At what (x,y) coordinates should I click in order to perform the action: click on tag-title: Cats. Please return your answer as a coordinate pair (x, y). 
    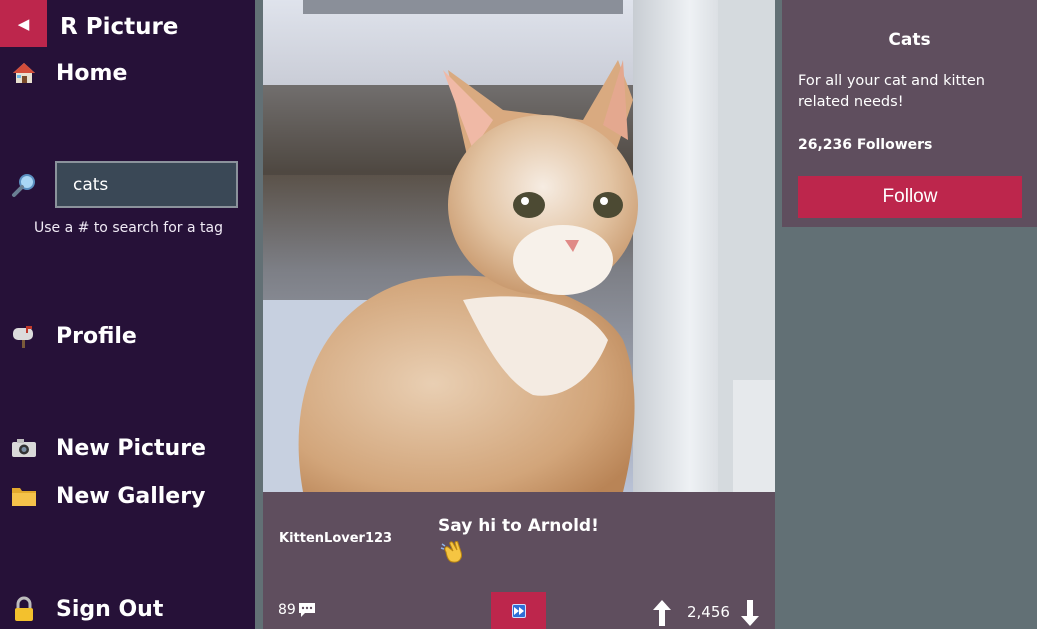
    Looking at the image, I should click on (909, 40).